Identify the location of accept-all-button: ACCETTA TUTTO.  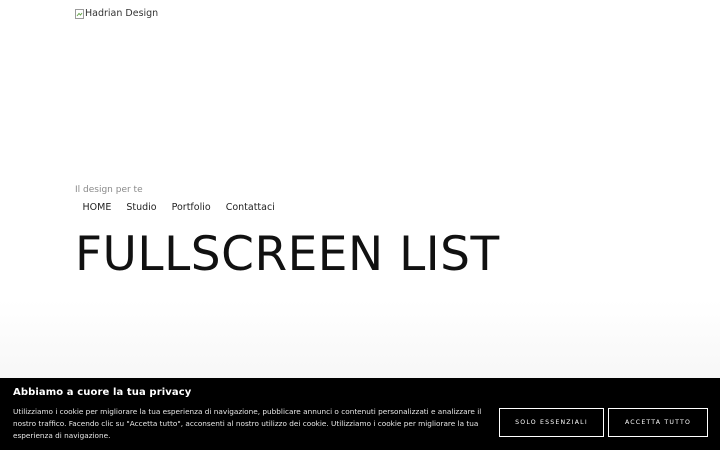
(658, 422).